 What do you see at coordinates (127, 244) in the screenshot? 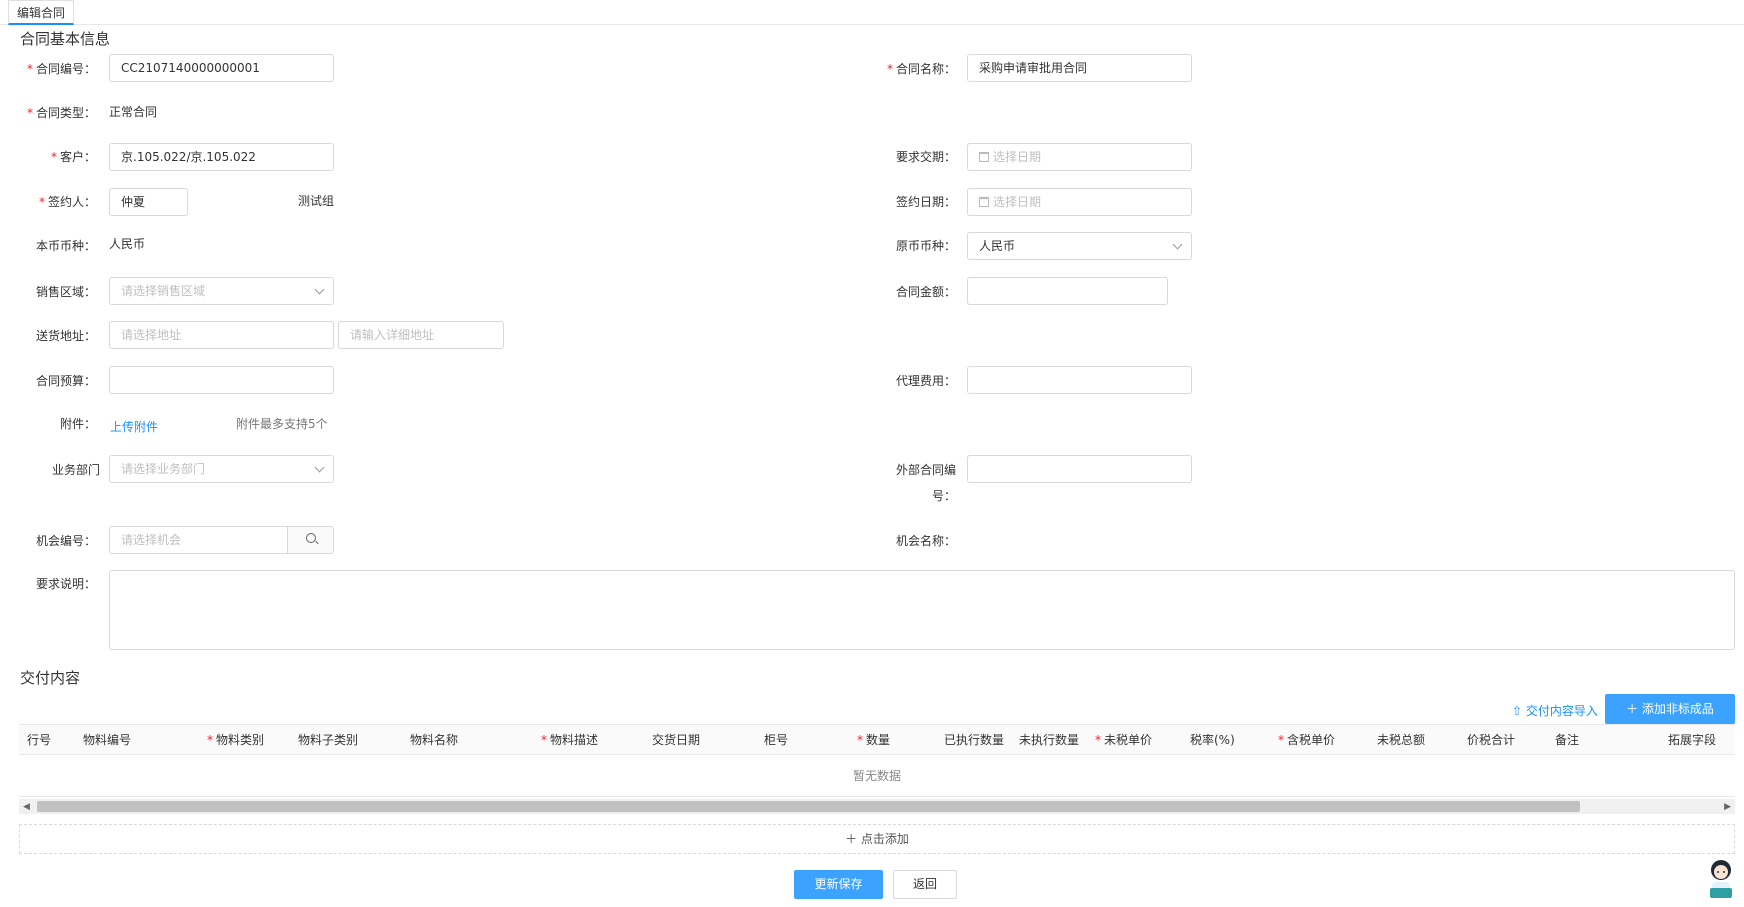
I see `local-currency-value: 人民币` at bounding box center [127, 244].